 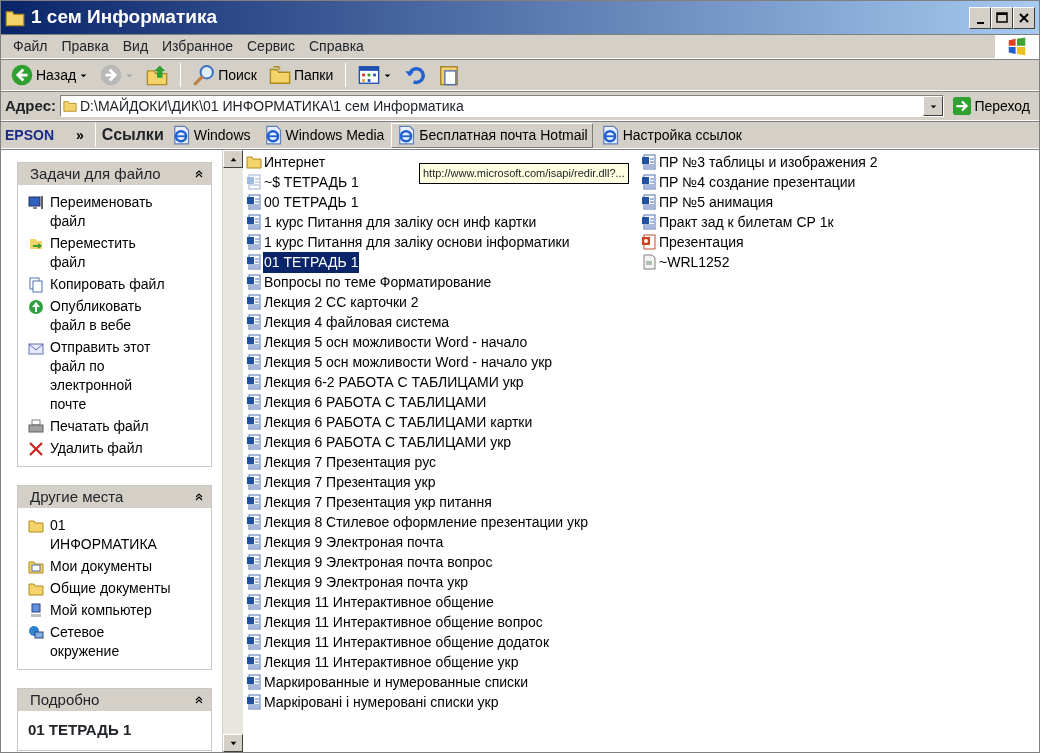 I want to click on links-label: Ссылки, so click(x=132, y=135).